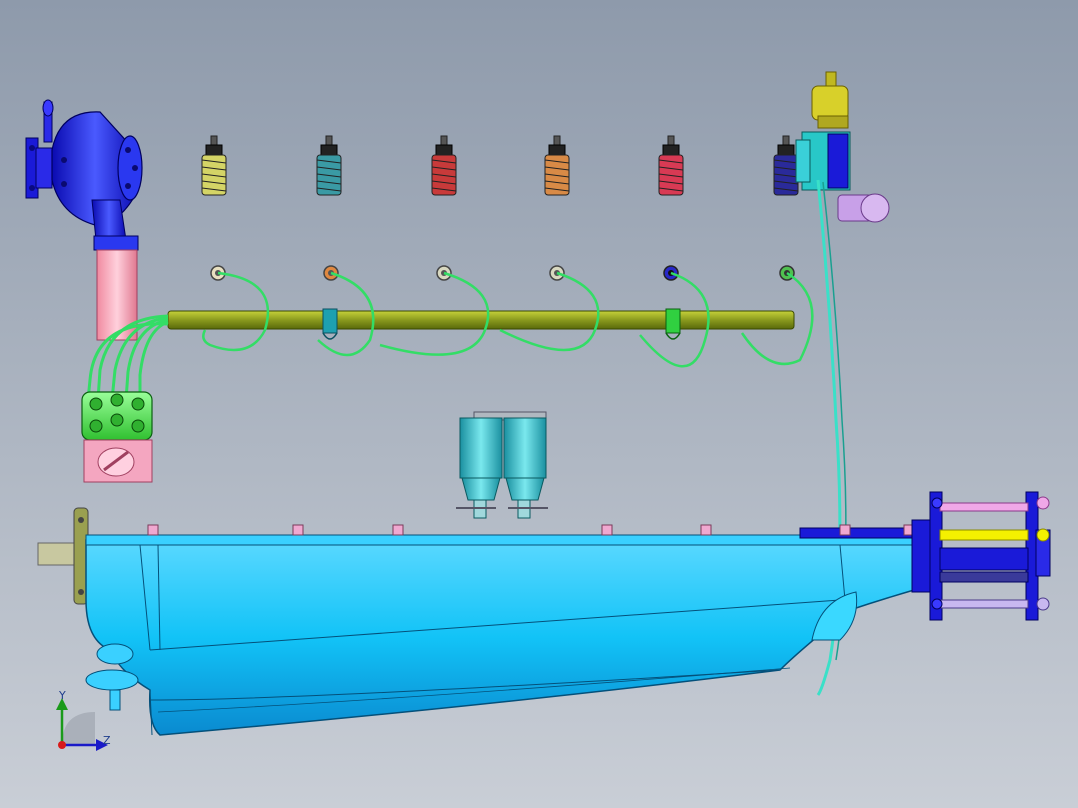  I want to click on distributor-cap, so click(117, 437).